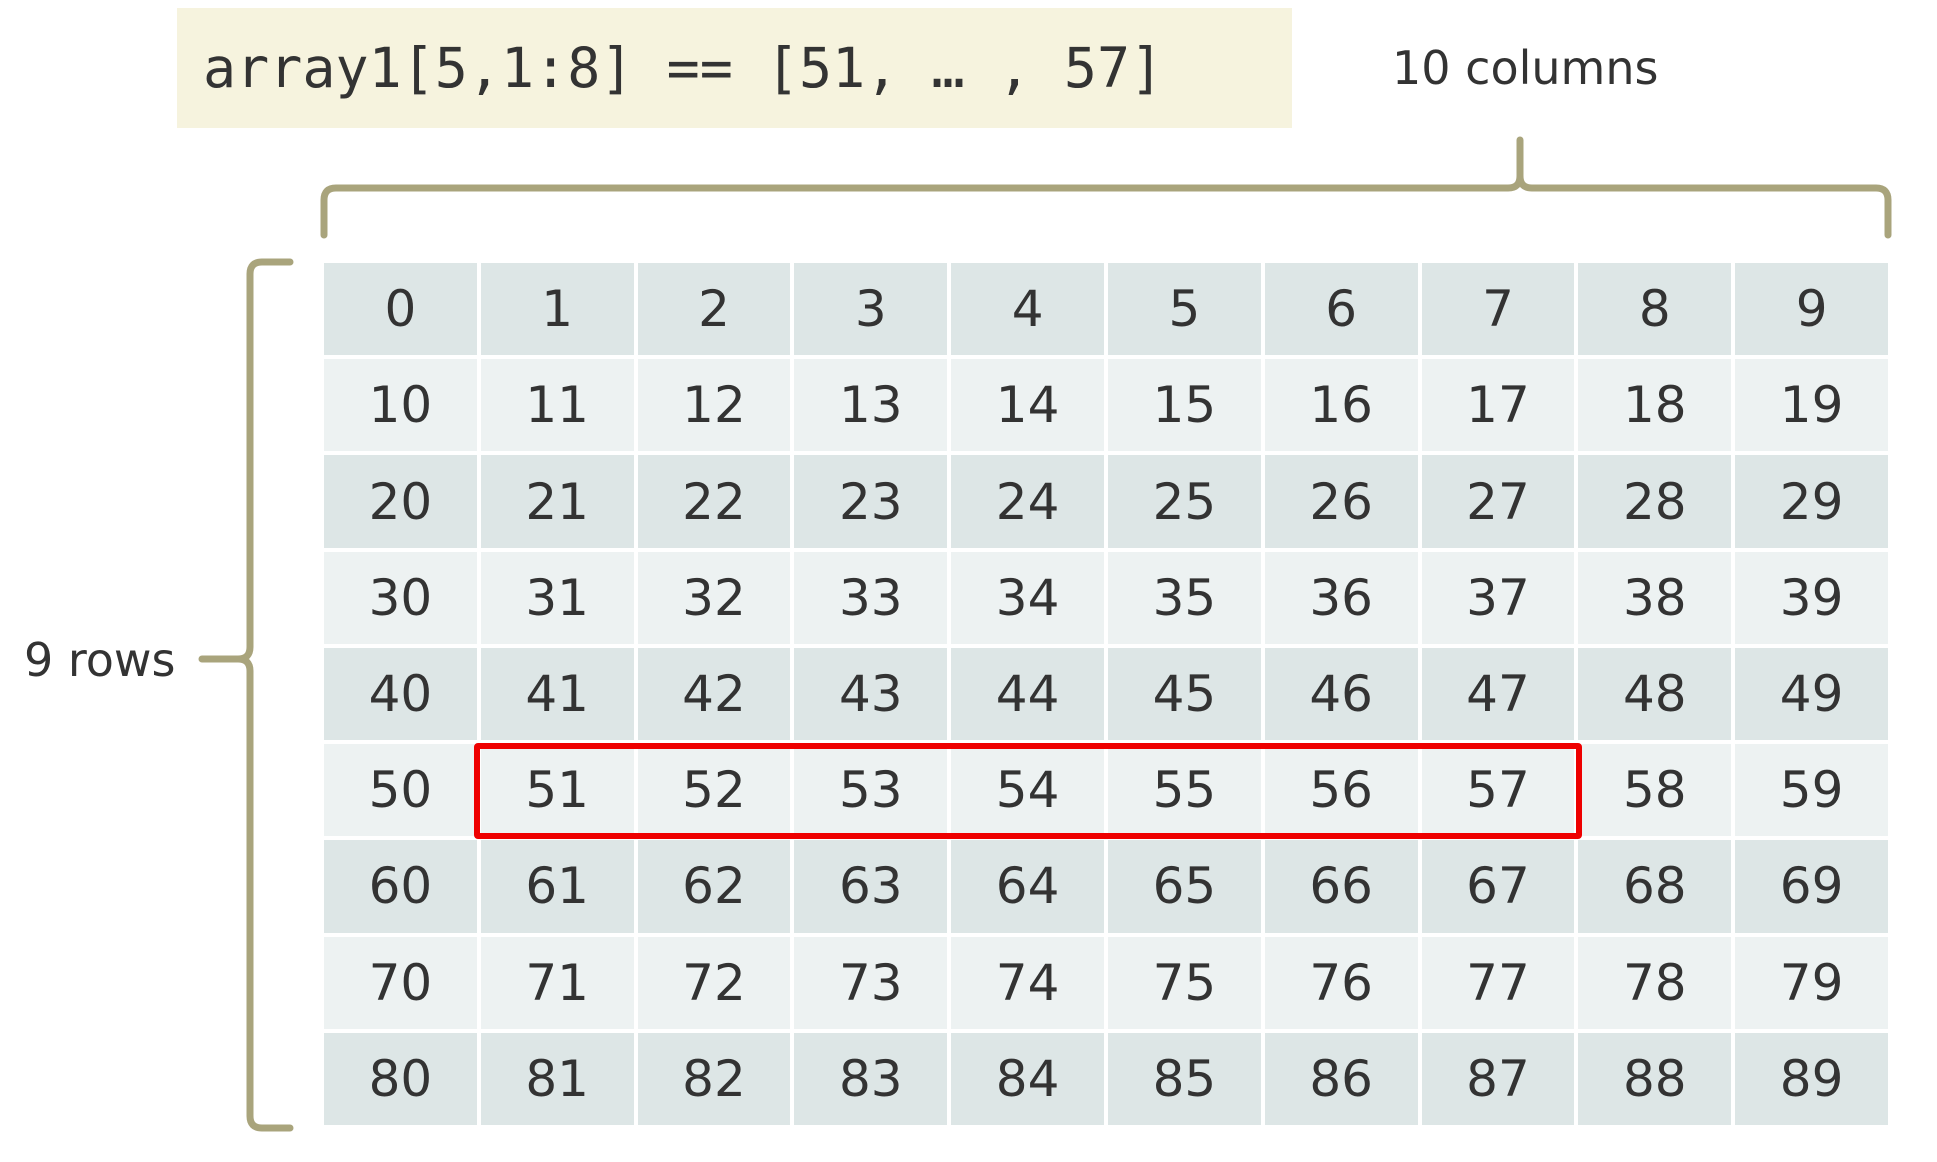  Describe the element at coordinates (1027, 309) in the screenshot. I see `grid-cell: 4` at that location.